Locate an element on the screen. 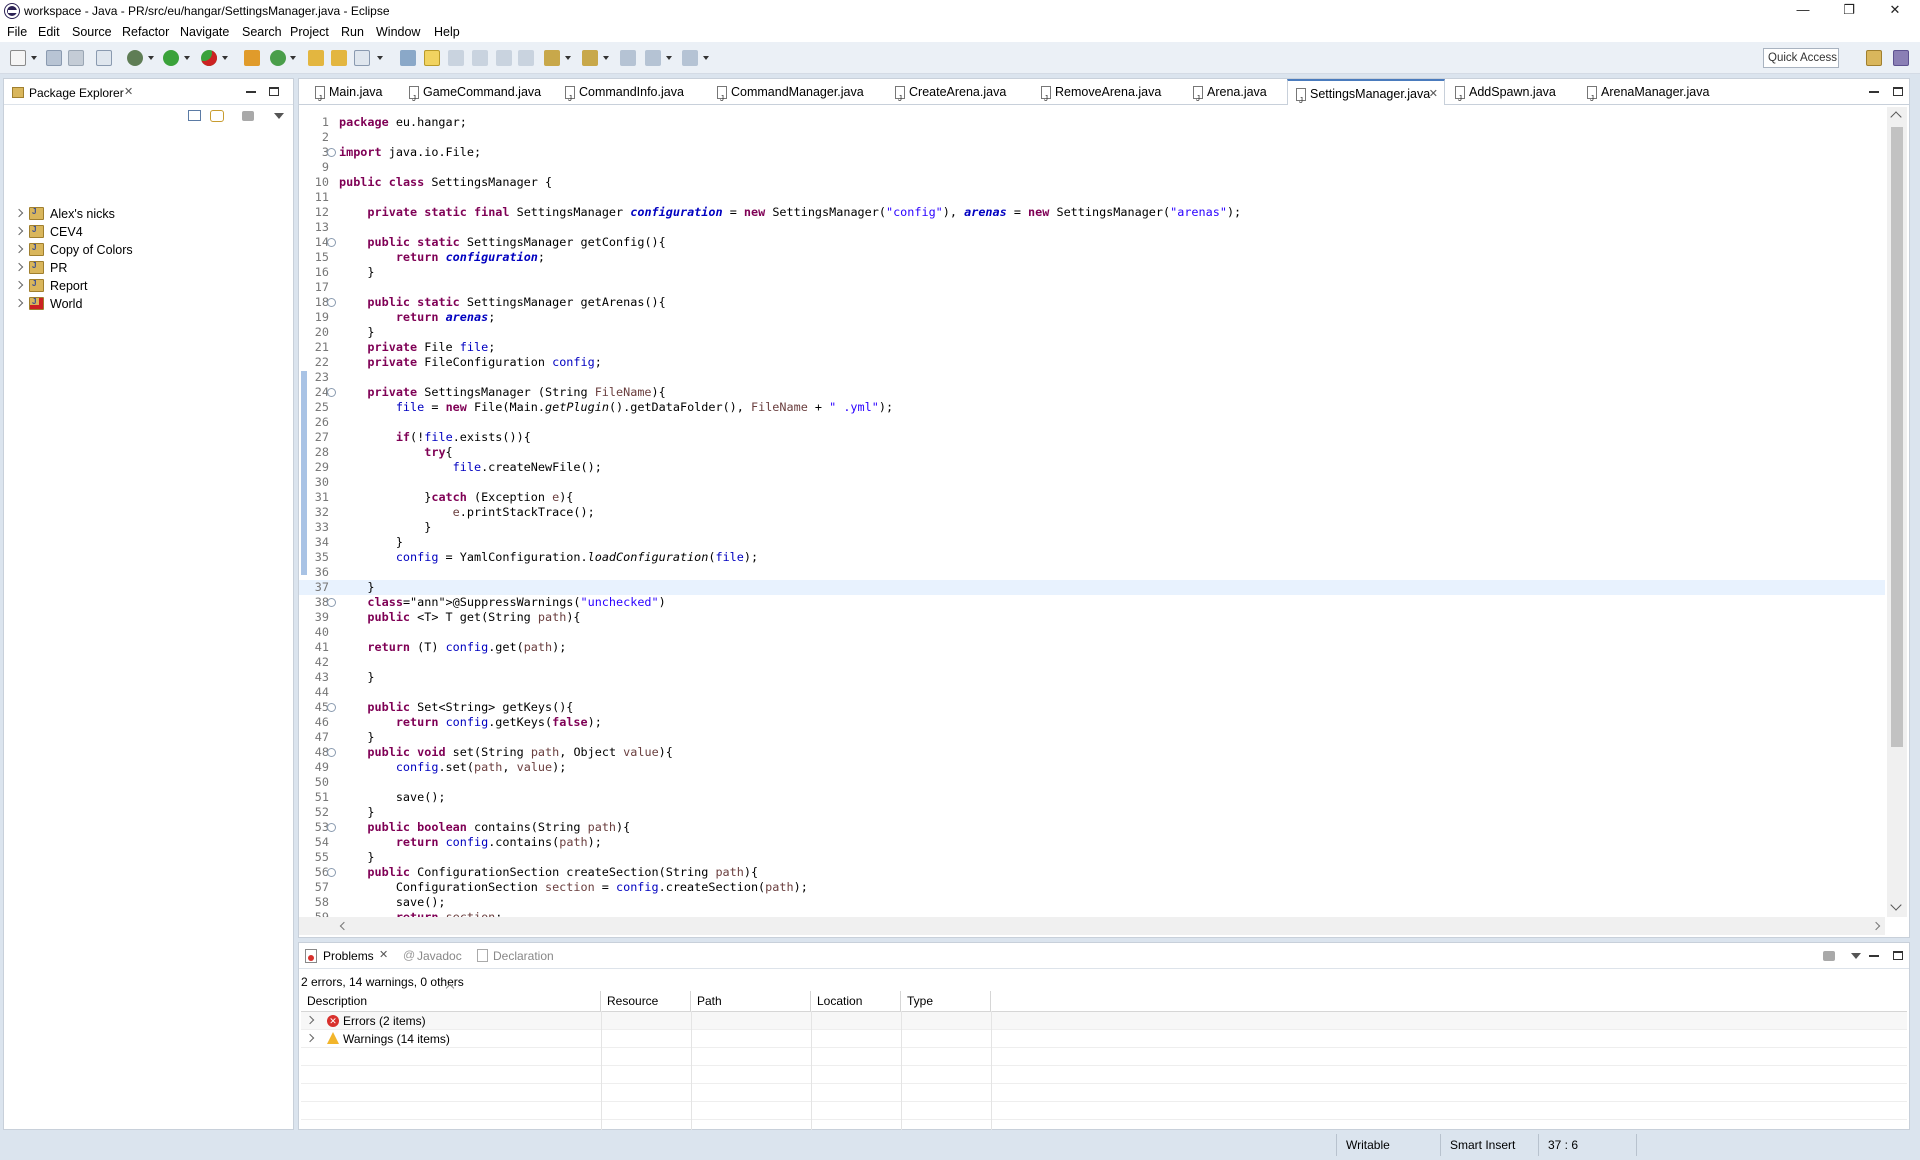 The width and height of the screenshot is (1920, 1160). tab-removearena-java: RemoveArena.java is located at coordinates (1097, 95).